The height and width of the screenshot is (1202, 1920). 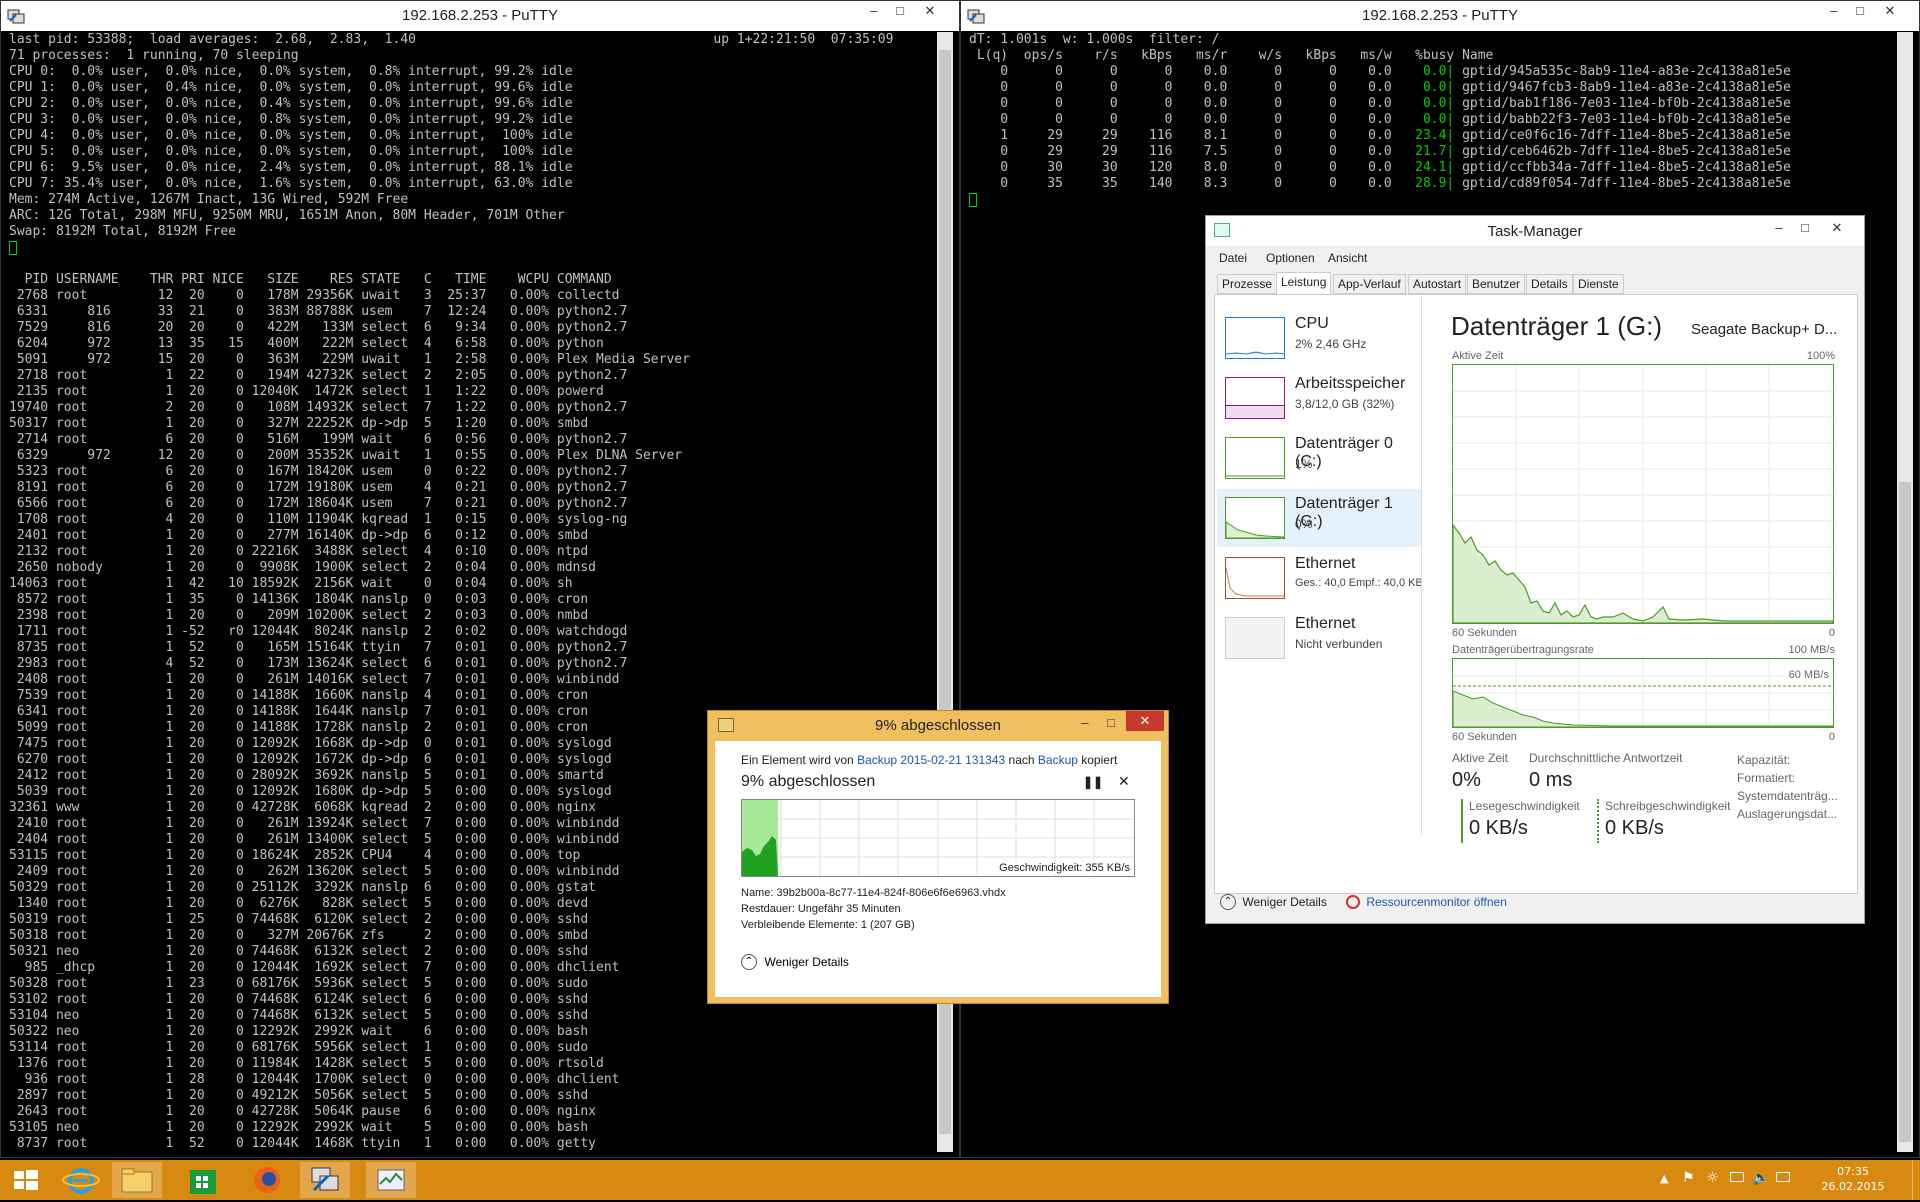 What do you see at coordinates (1437, 284) in the screenshot?
I see `tab-autostart: Autostart` at bounding box center [1437, 284].